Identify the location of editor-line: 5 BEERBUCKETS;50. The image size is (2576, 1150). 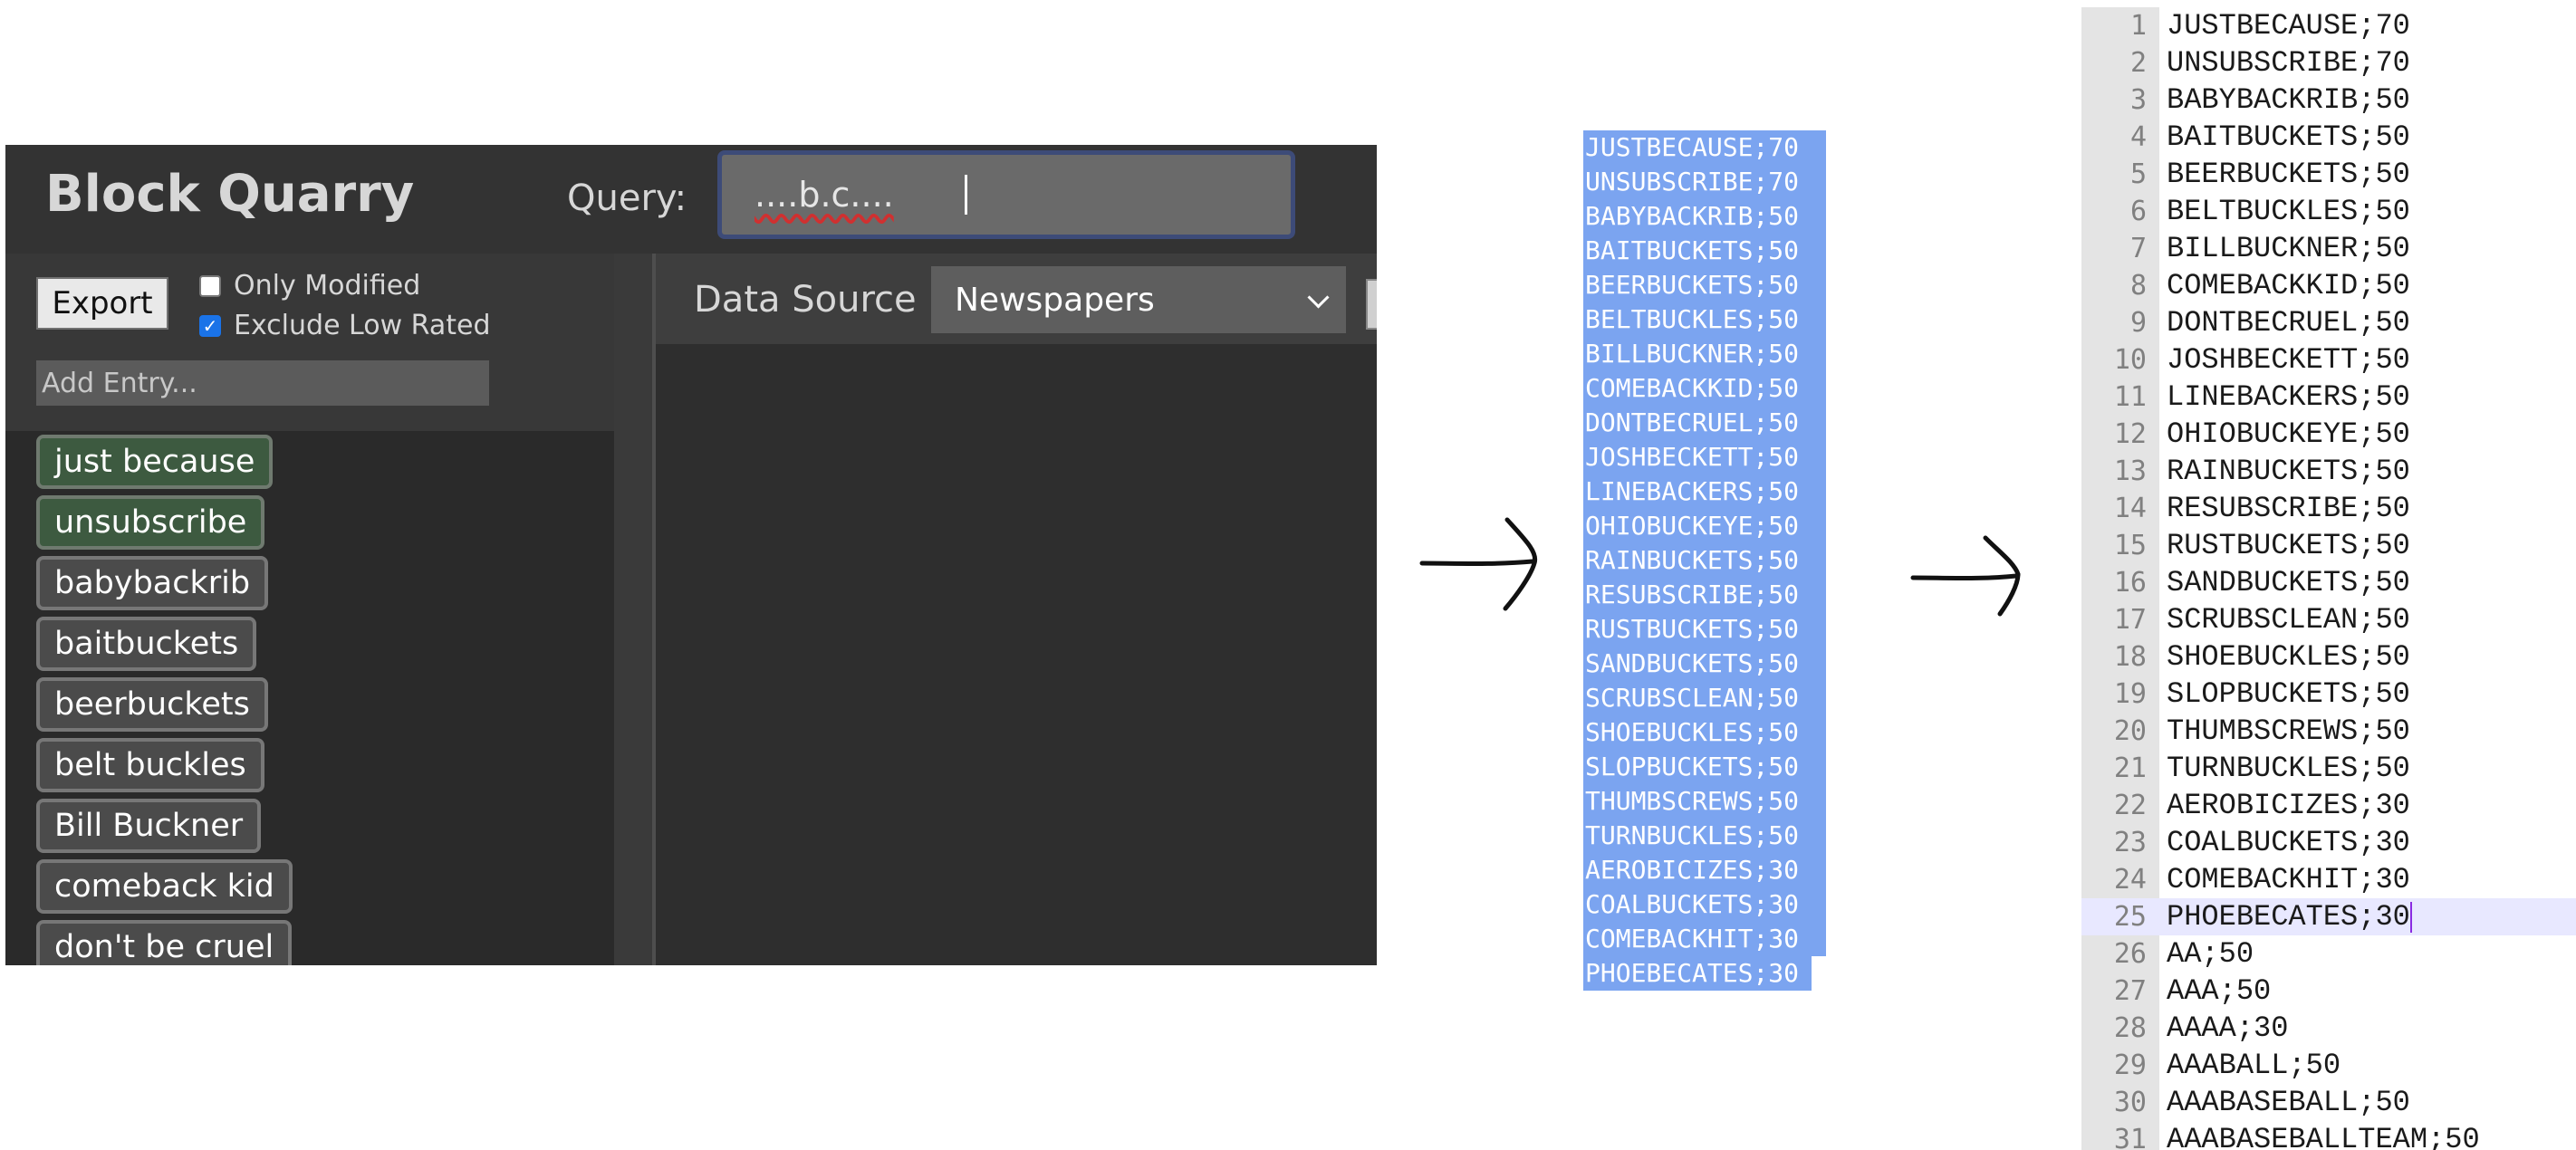
(2328, 174).